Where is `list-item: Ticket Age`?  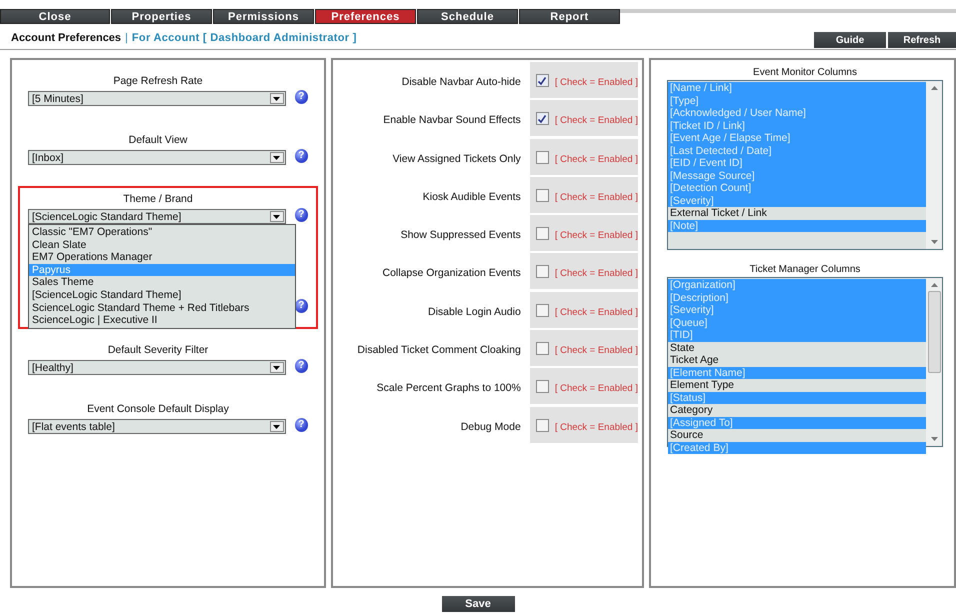 list-item: Ticket Age is located at coordinates (797, 360).